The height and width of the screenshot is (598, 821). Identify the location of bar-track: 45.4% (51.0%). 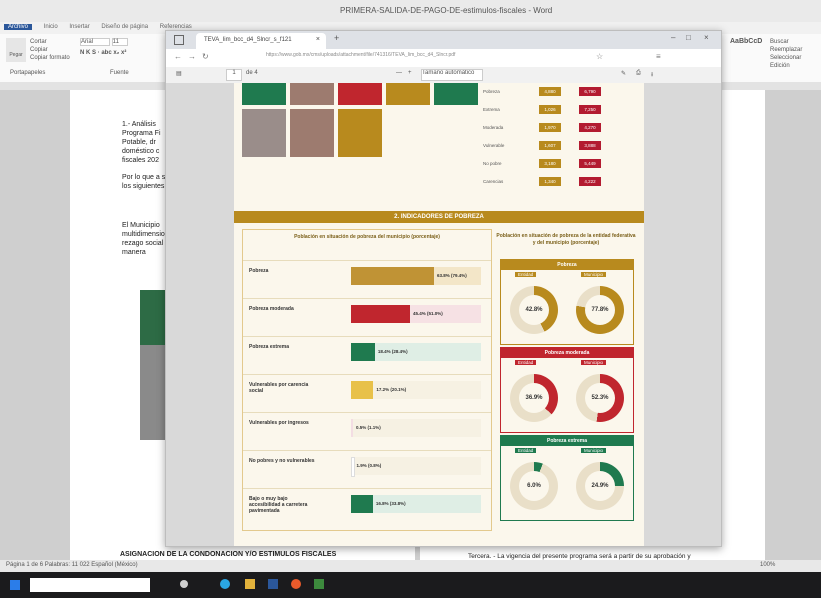
(416, 314).